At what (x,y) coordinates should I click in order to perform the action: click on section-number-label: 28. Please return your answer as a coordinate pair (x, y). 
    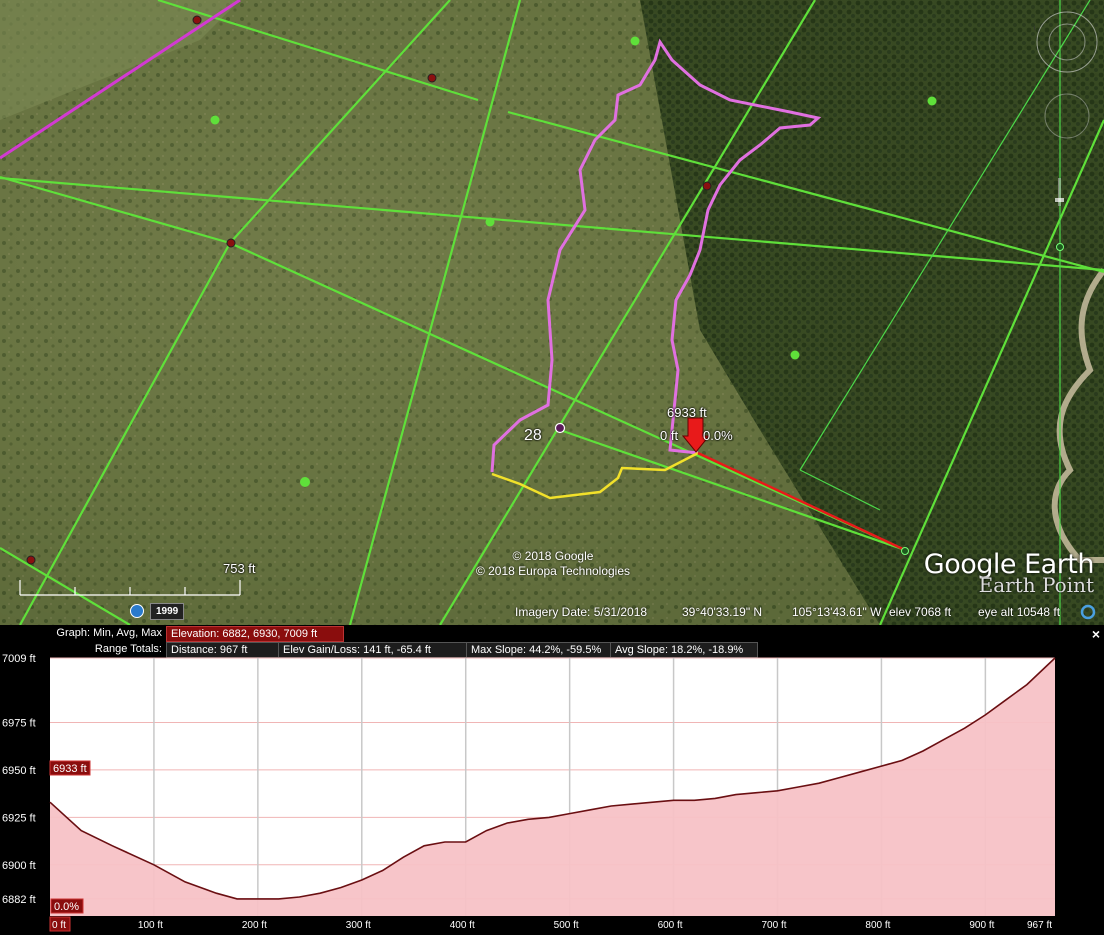
    Looking at the image, I should click on (533, 435).